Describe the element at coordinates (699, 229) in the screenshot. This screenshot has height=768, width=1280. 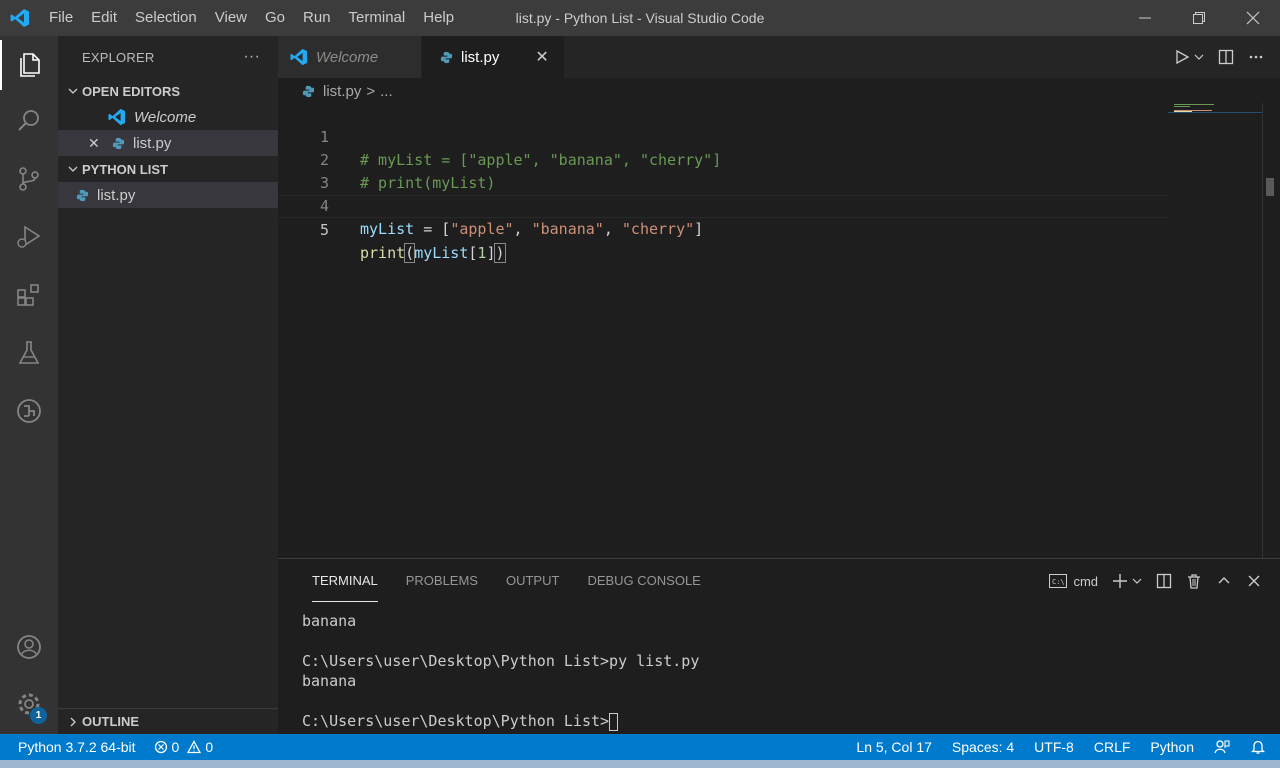
I see `token-bracket: ]` at that location.